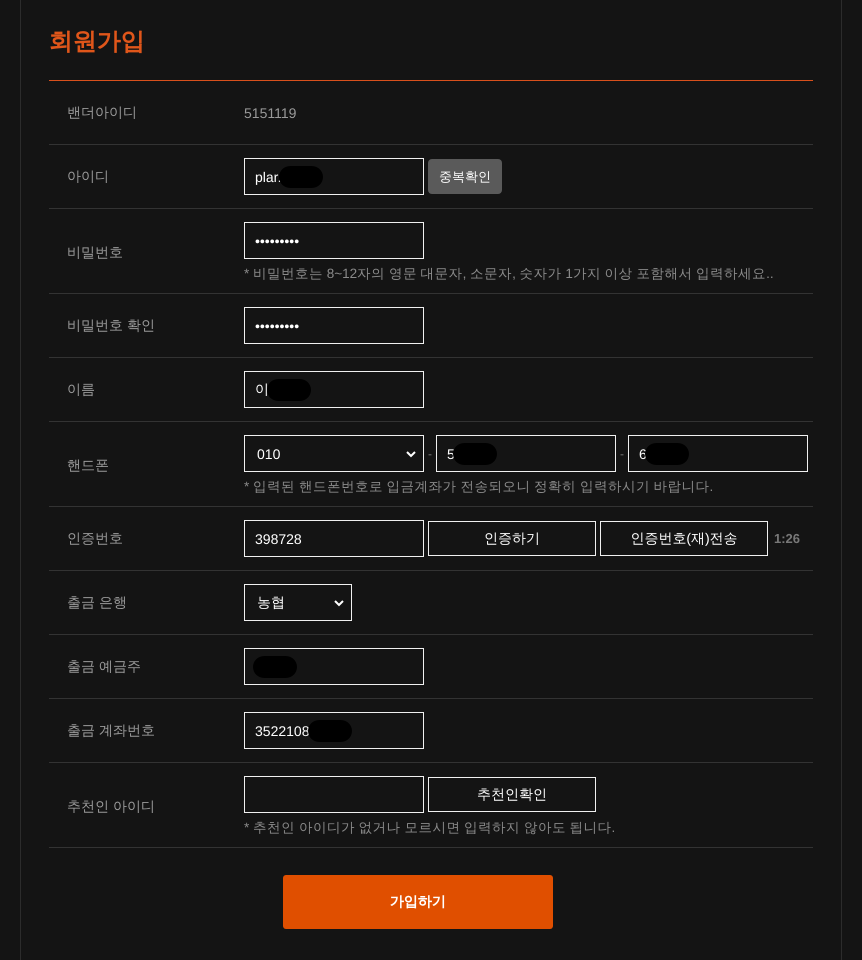  I want to click on action-button: 인증하기, so click(512, 538).